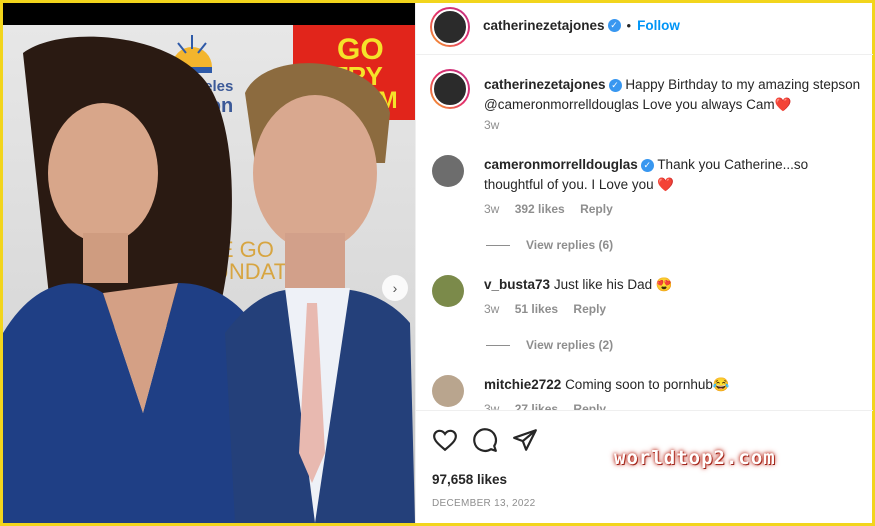  I want to click on post-likes-count: 97,658 likes, so click(469, 479).